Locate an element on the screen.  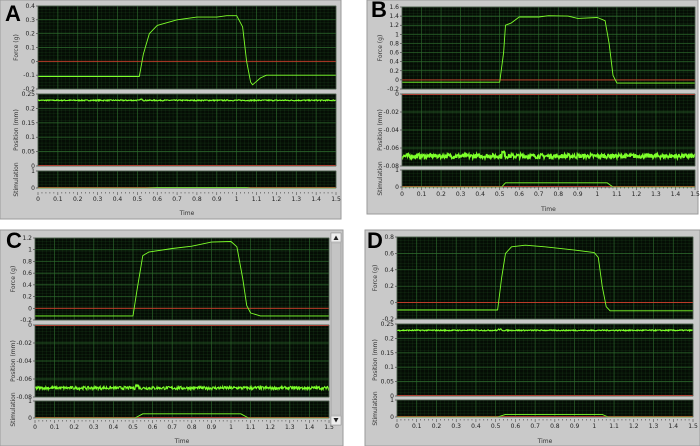
y-tick-label: 0.25 is located at coordinates (388, 324).